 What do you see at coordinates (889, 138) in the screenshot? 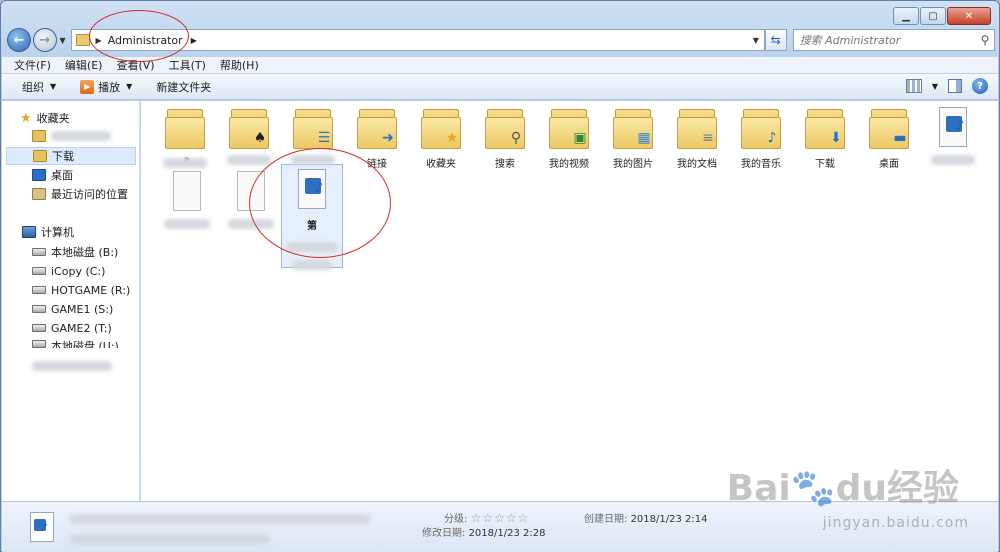
I see `file-item: ▬ 桌面` at bounding box center [889, 138].